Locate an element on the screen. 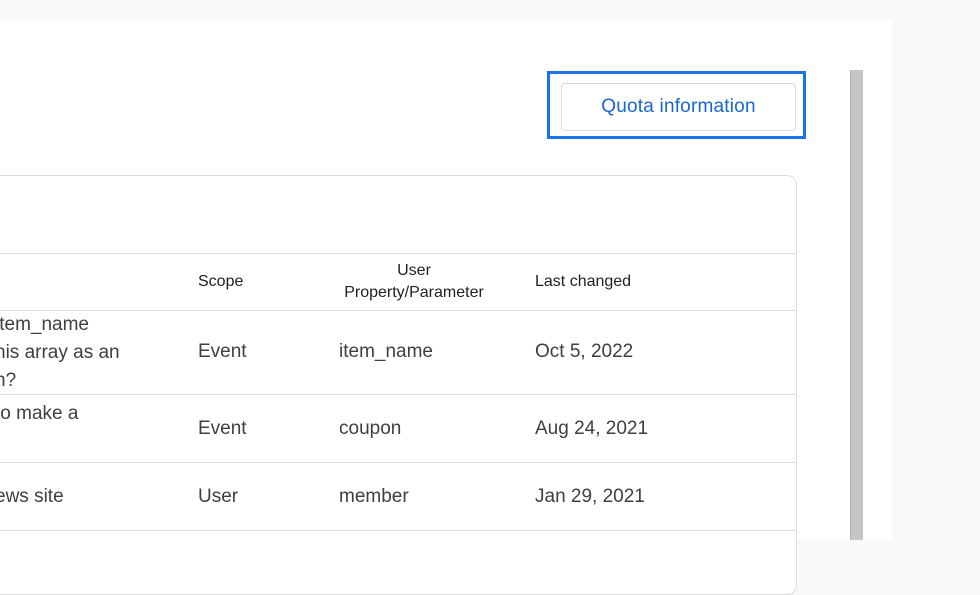 This screenshot has width=980, height=595. column-header-param-line1: User is located at coordinates (414, 270).